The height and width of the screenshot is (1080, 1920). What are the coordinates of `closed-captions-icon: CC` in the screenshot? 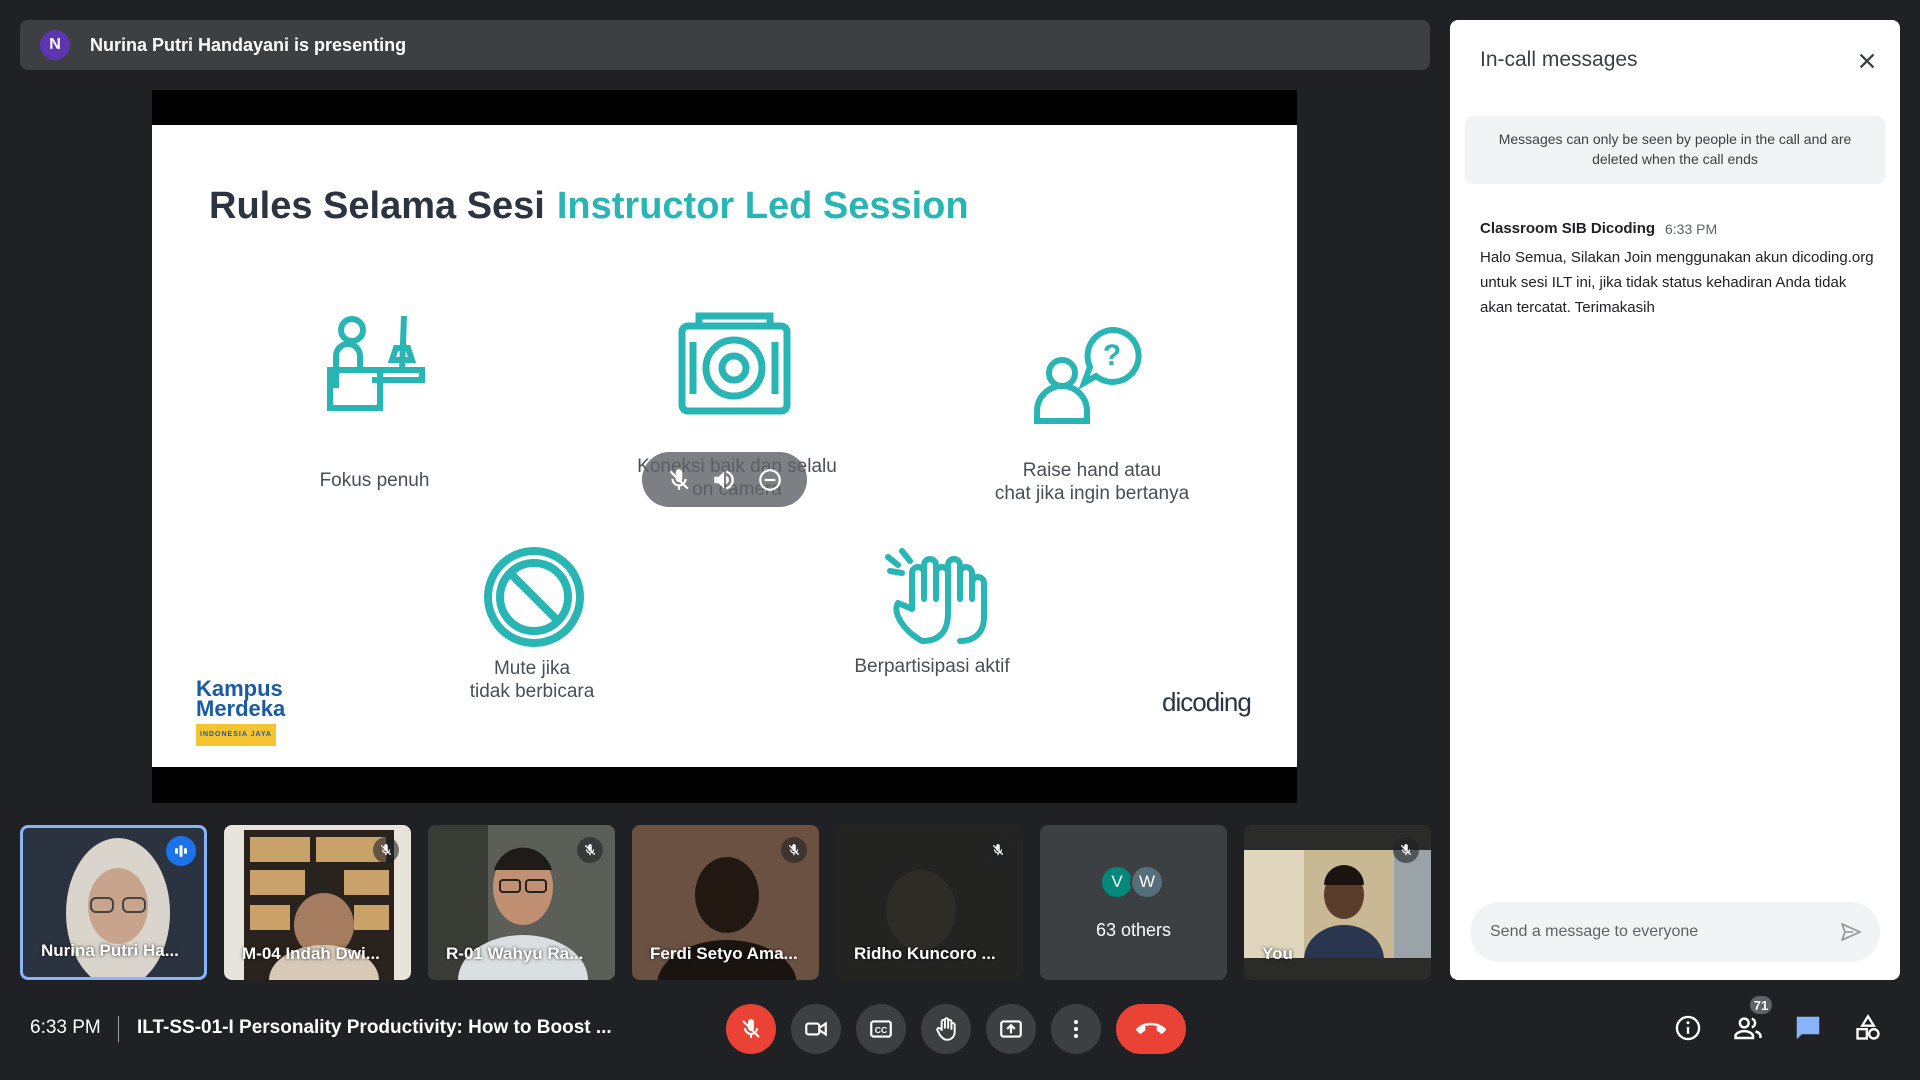 It's located at (881, 1029).